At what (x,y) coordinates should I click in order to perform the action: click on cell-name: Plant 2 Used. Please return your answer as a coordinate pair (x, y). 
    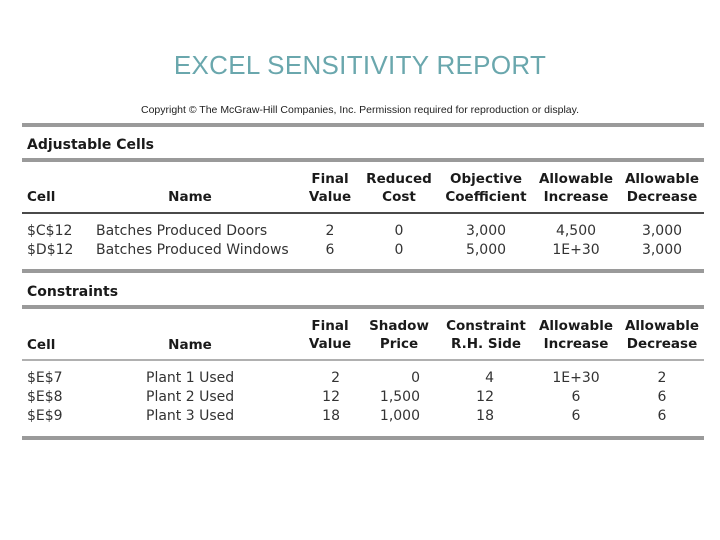
    Looking at the image, I should click on (190, 397).